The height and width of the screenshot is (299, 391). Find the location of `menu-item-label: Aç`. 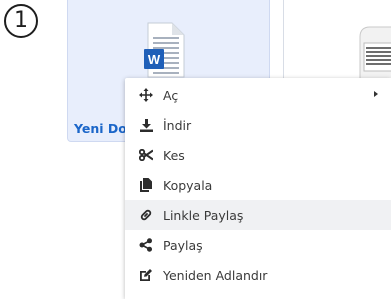

menu-item-label: Aç is located at coordinates (171, 95).